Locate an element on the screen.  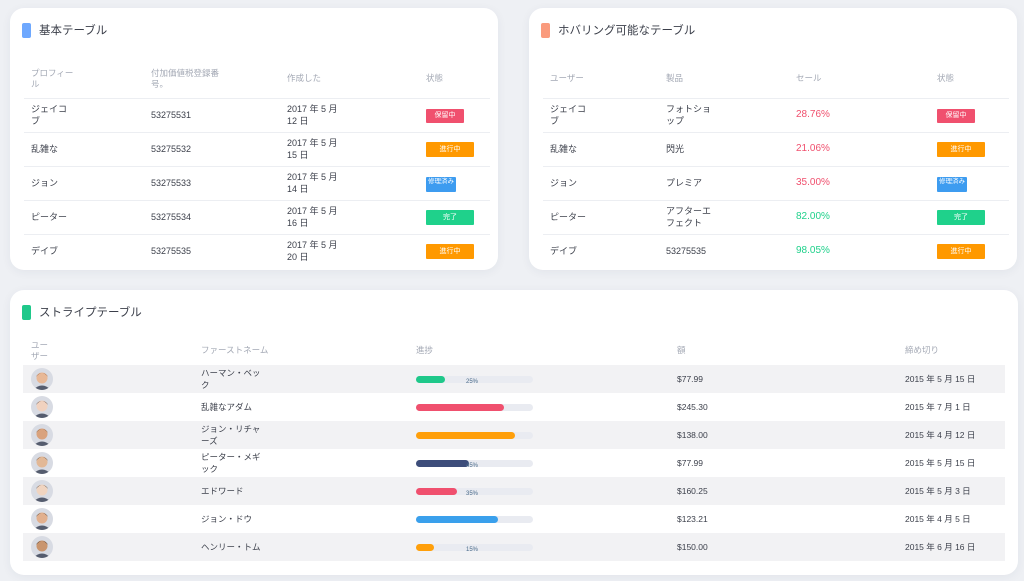
table-row: デイブ 53275535 2017 年 5 月 20 日進行中 is located at coordinates (257, 250).